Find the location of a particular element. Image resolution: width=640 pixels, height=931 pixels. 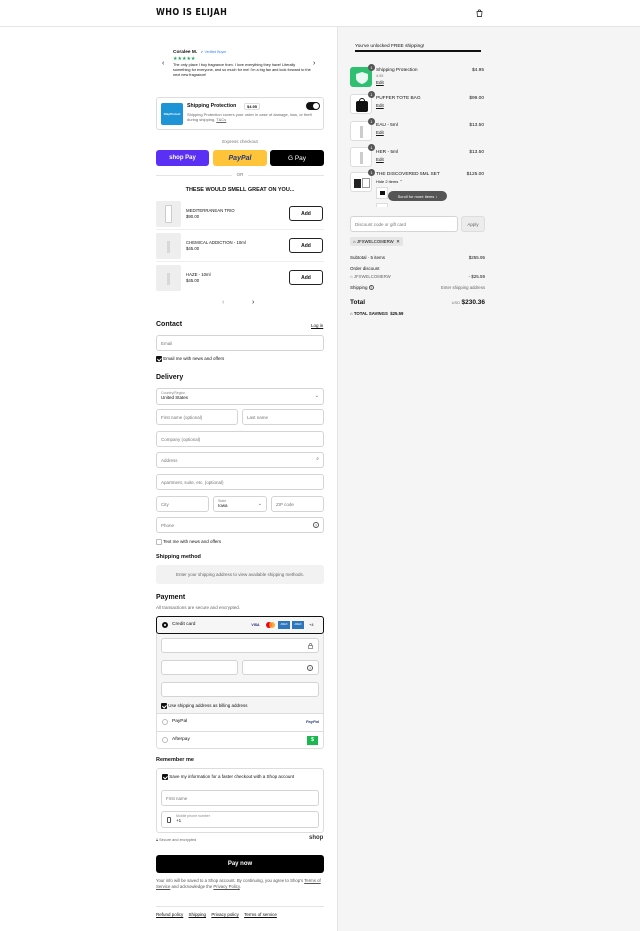

summary-item-price: $99.00 is located at coordinates (476, 98).